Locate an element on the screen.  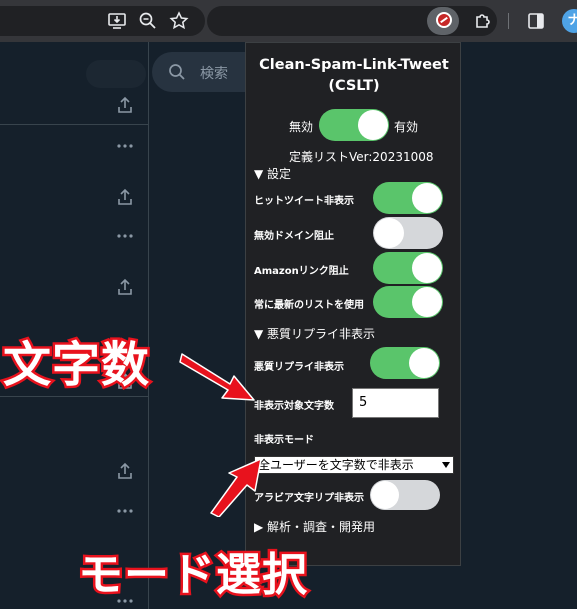
toggle-amazon-link is located at coordinates (408, 268).